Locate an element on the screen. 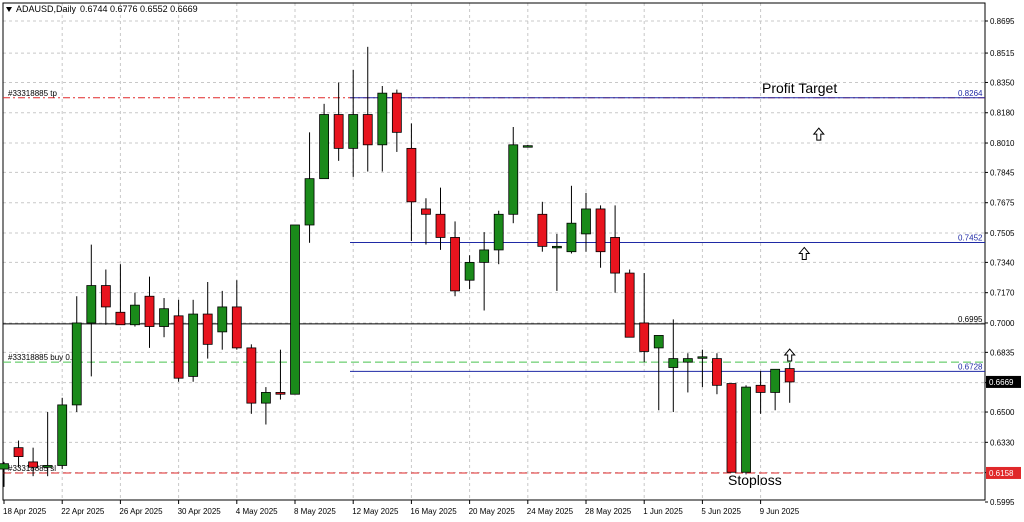 This screenshot has height=522, width=1024. x-tick-label: 28 May 2025 is located at coordinates (608, 511).